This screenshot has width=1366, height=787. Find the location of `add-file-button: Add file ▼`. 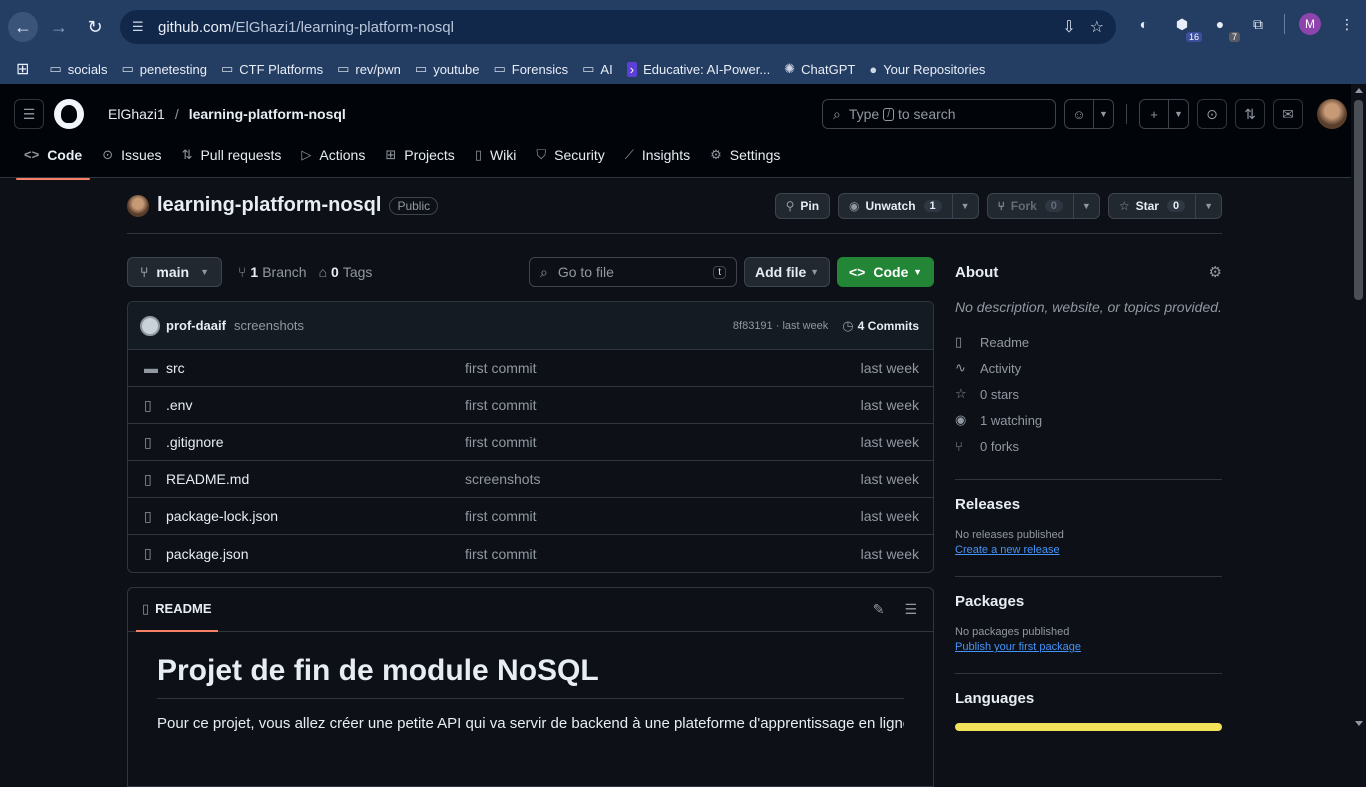

add-file-button: Add file ▼ is located at coordinates (787, 272).